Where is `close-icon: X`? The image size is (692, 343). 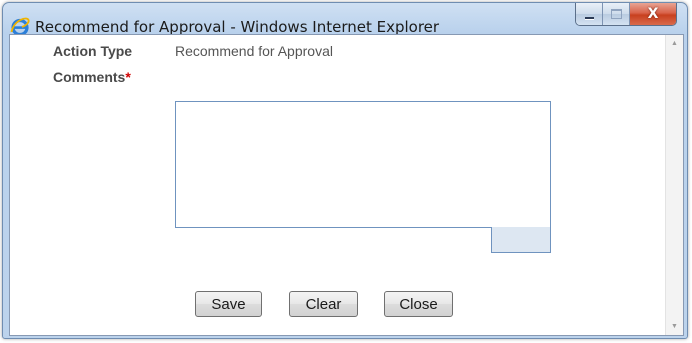 close-icon: X is located at coordinates (653, 14).